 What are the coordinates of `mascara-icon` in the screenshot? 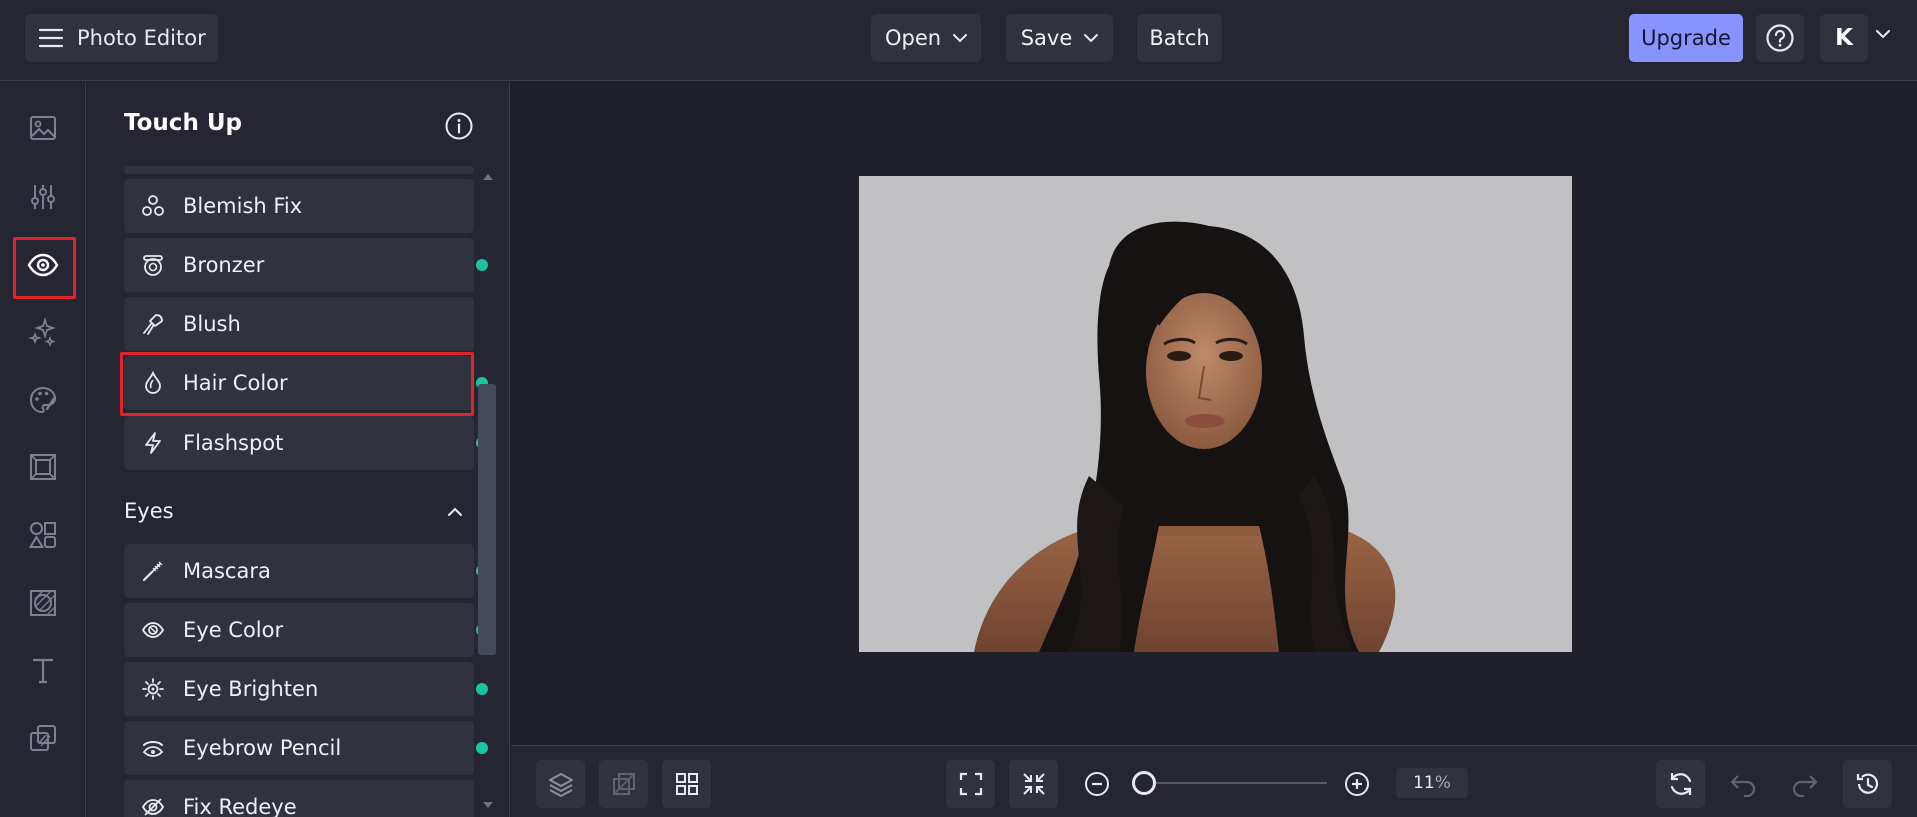 It's located at (153, 571).